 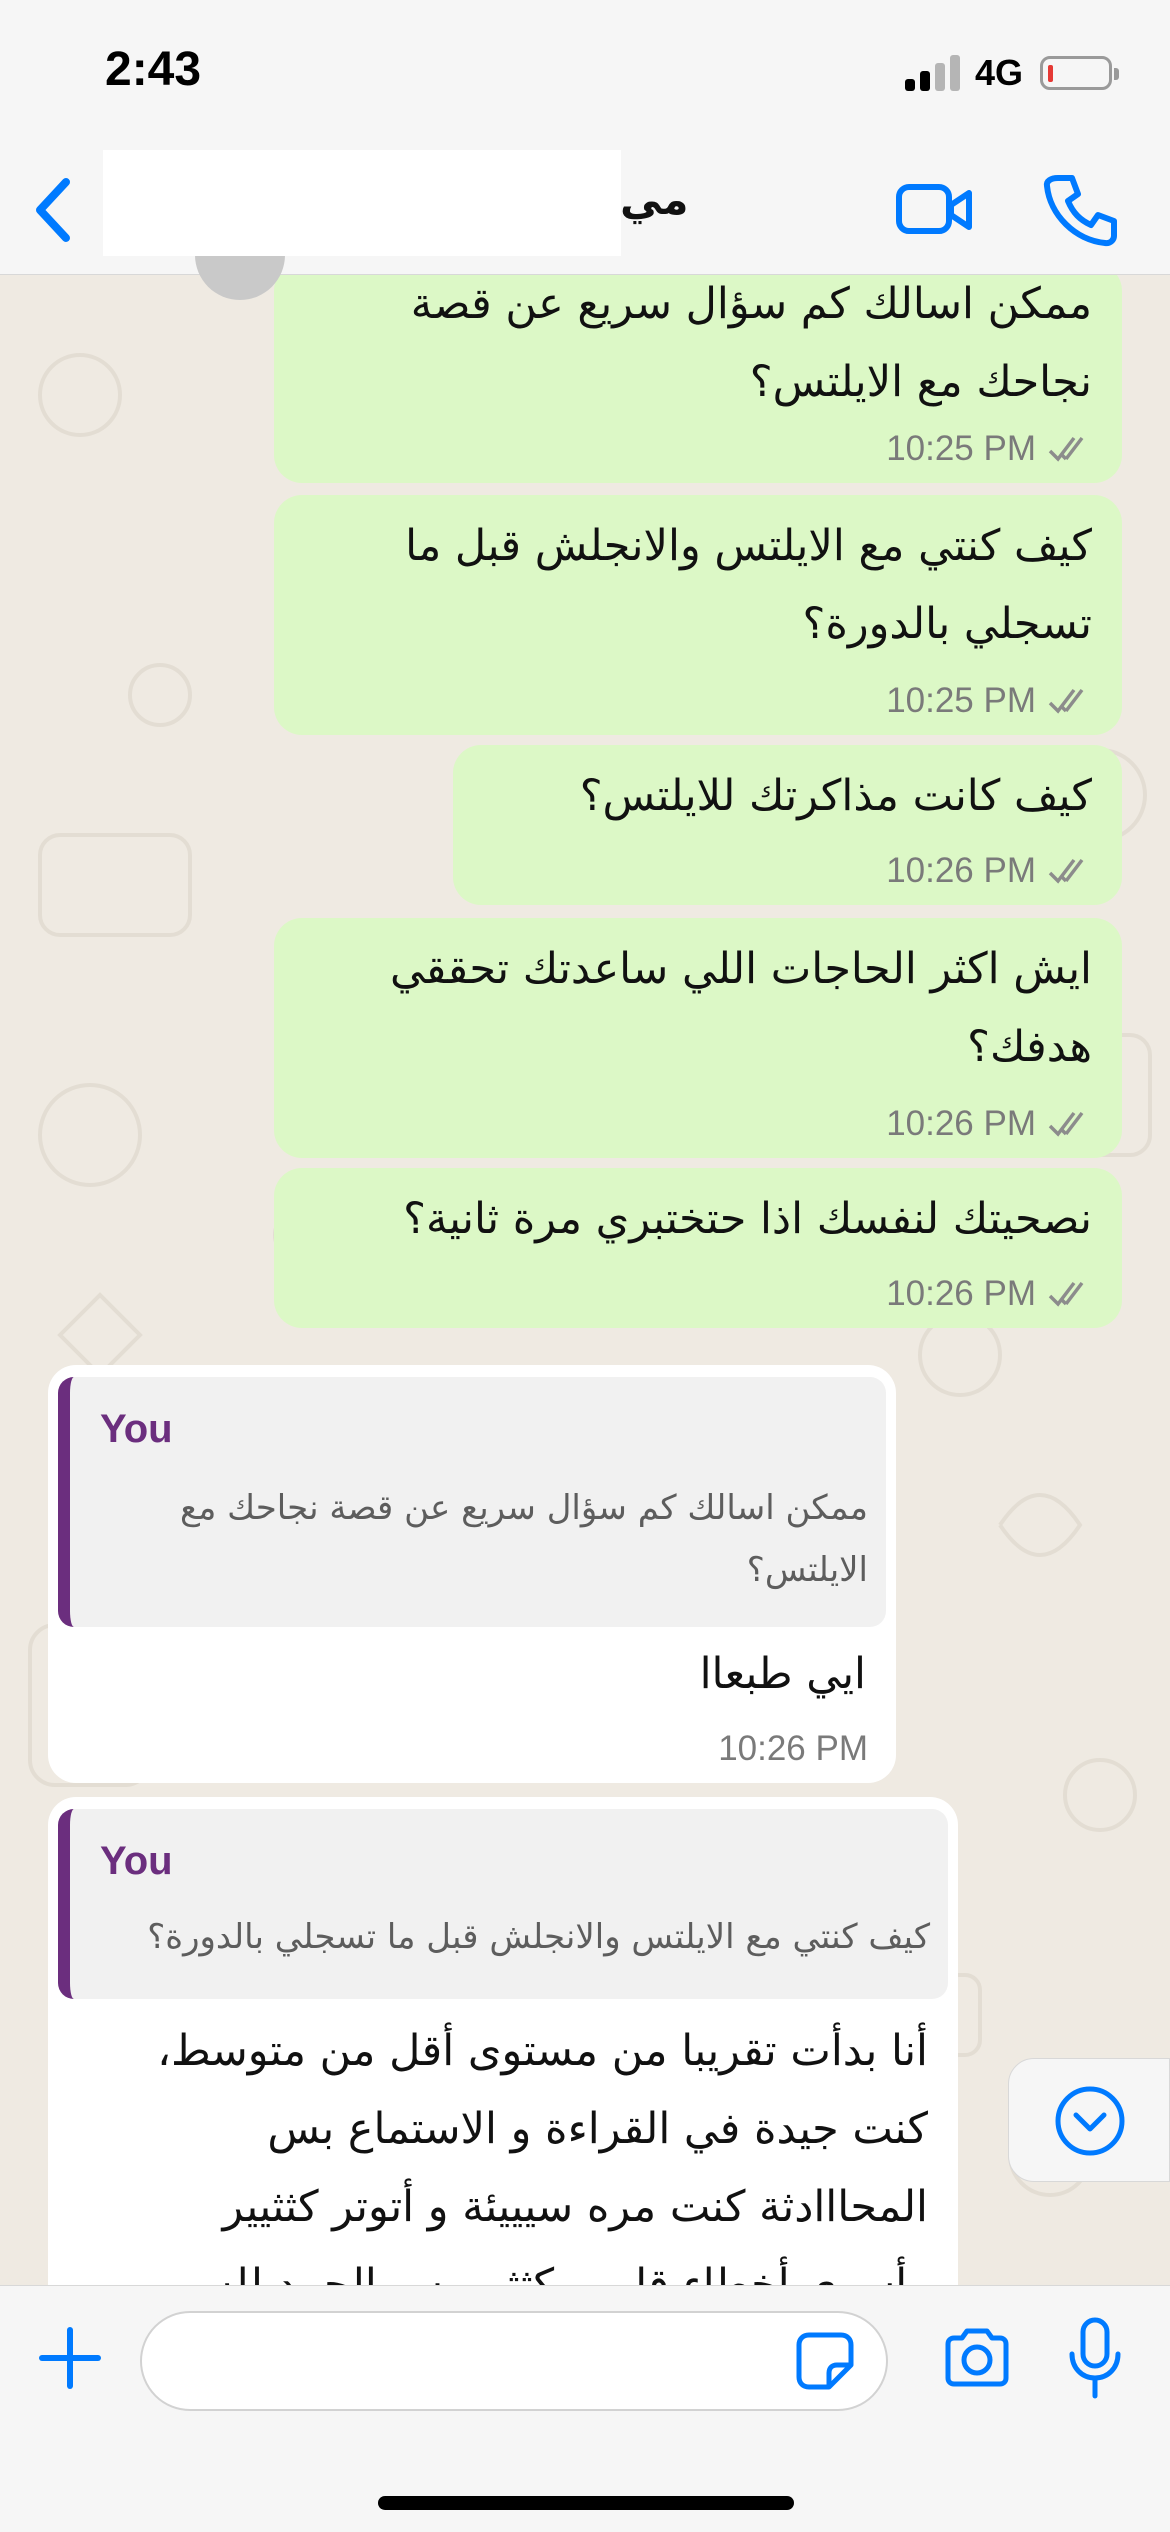 What do you see at coordinates (362, 203) in the screenshot?
I see `redacted-name-area` at bounding box center [362, 203].